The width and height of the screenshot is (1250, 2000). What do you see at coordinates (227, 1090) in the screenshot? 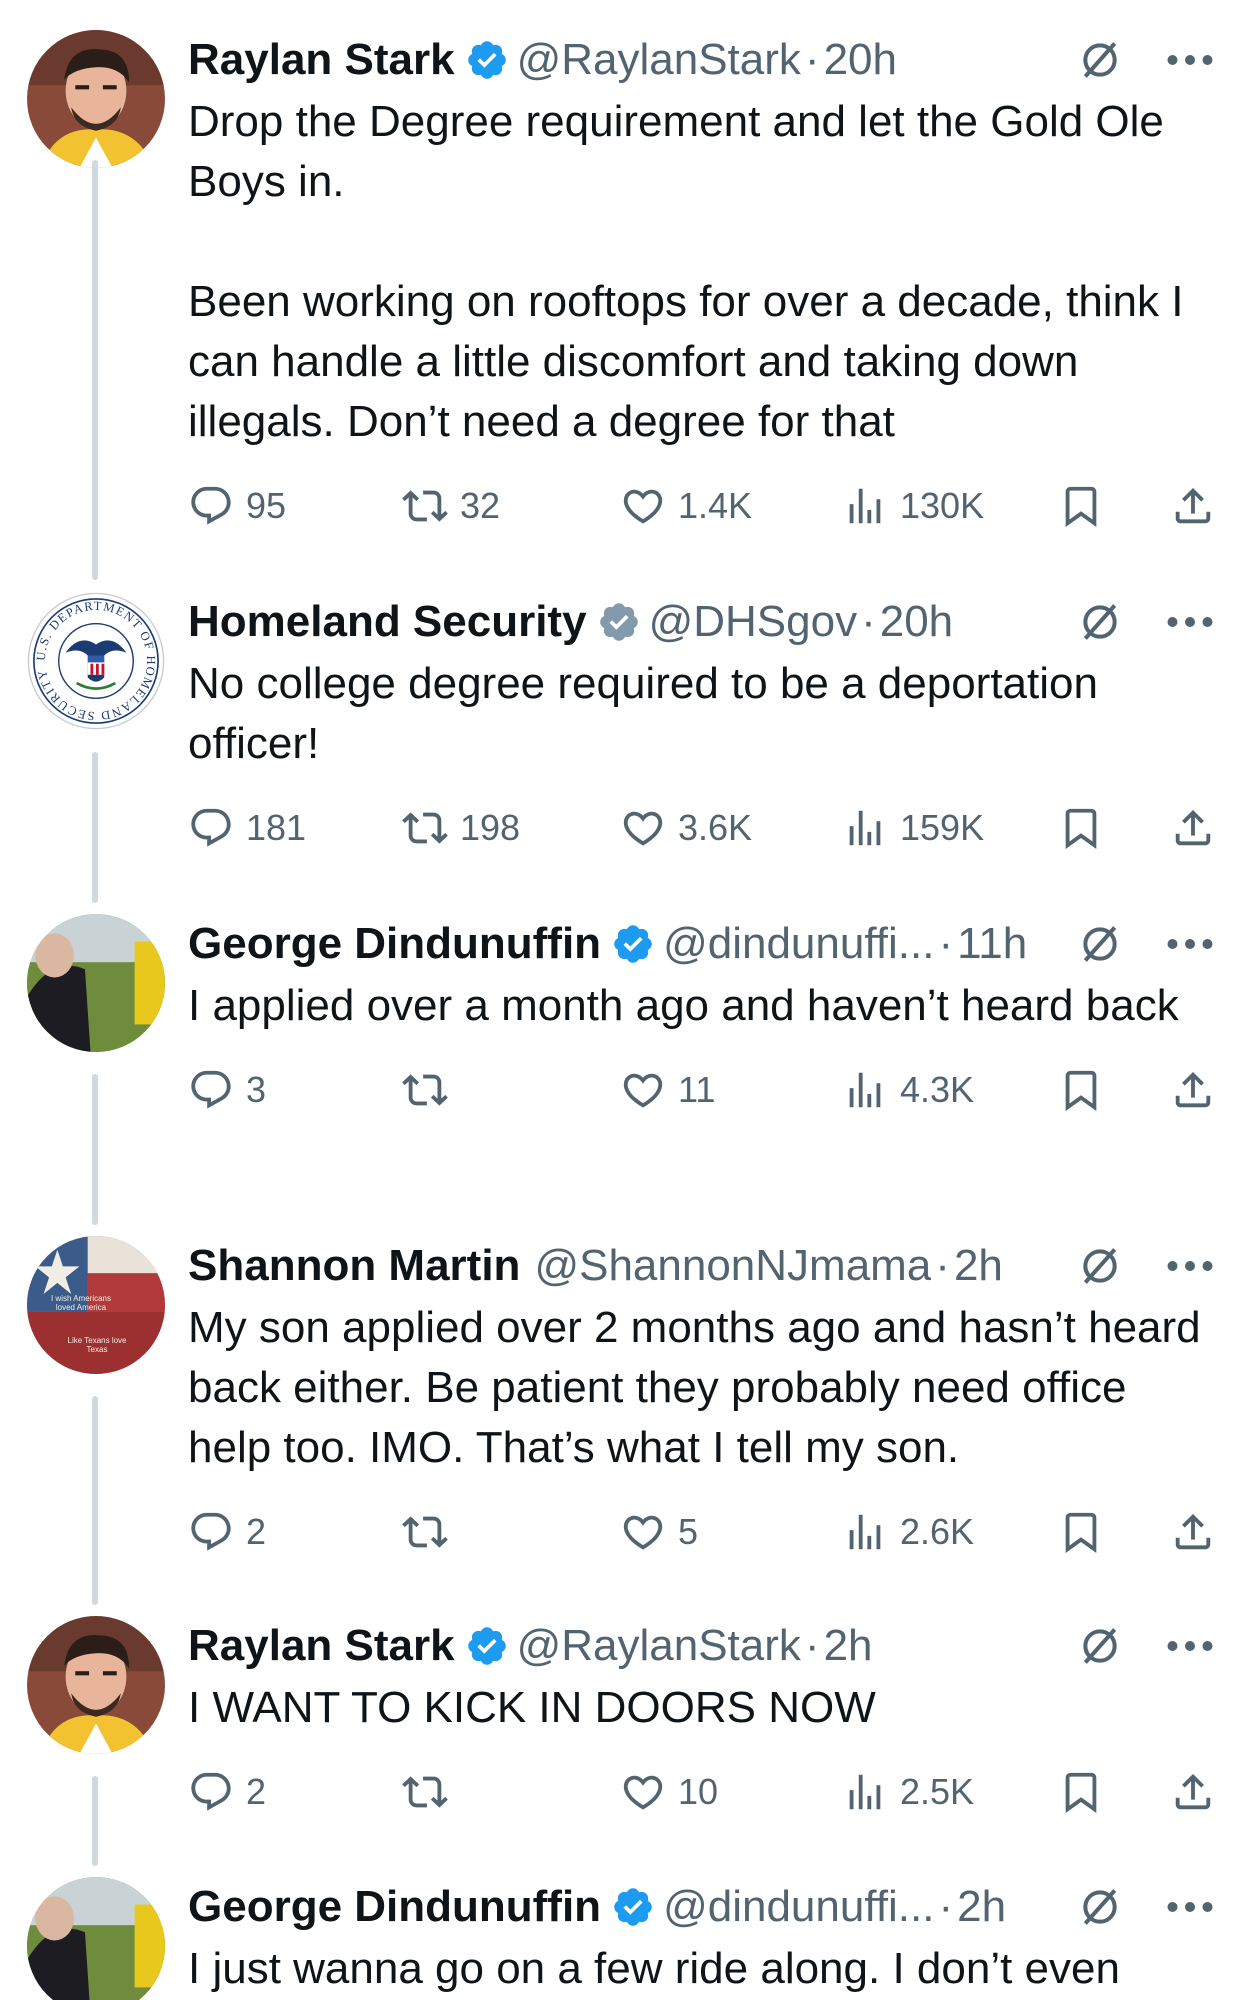
I see `reply-button: 3` at bounding box center [227, 1090].